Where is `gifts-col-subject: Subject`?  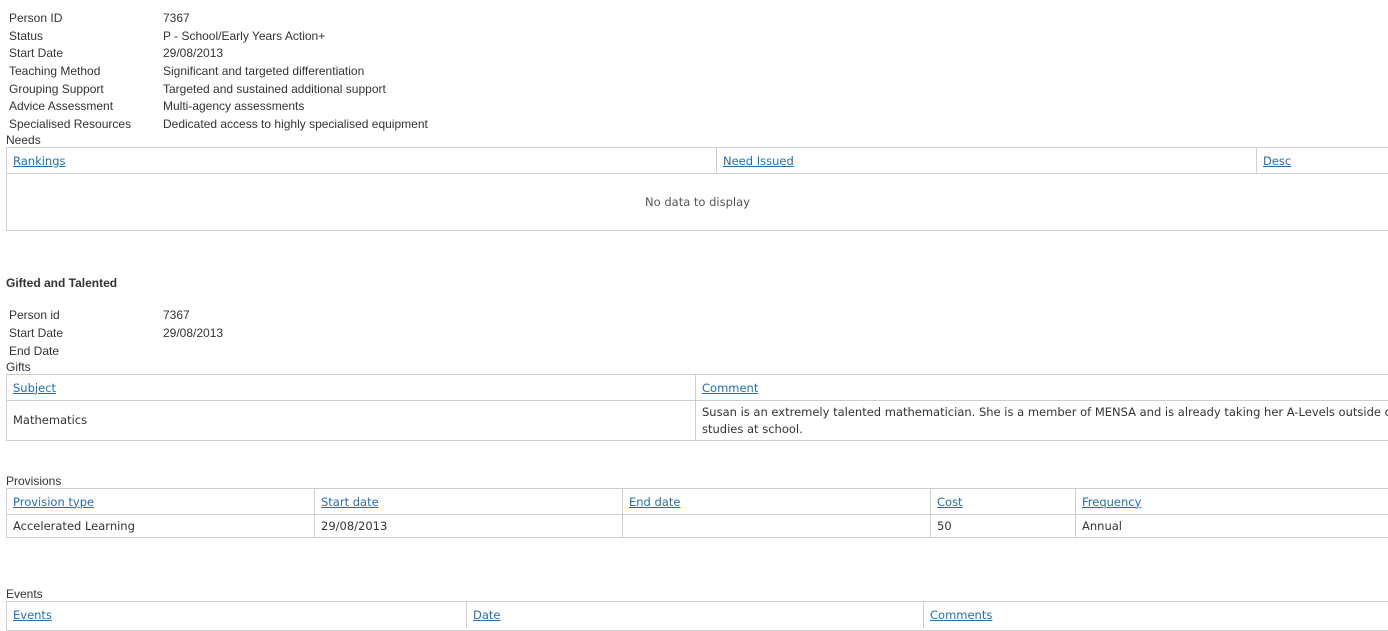 gifts-col-subject: Subject is located at coordinates (351, 387).